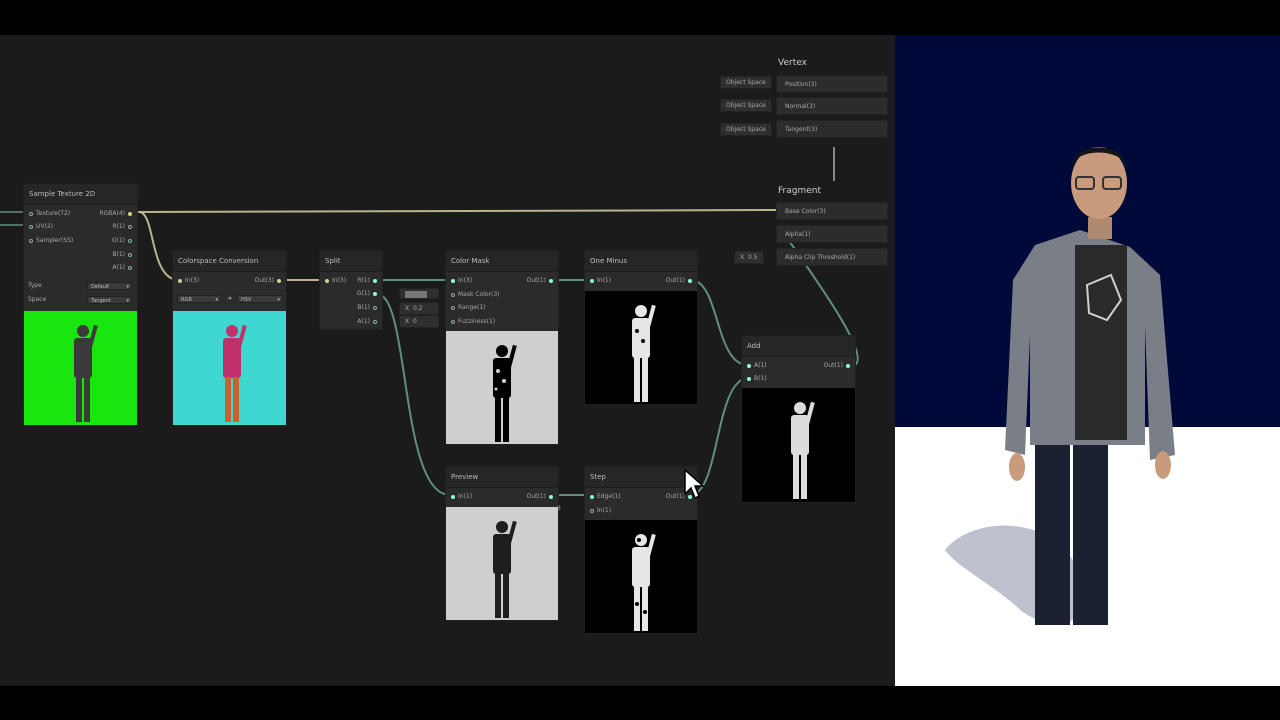 This screenshot has height=720, width=1280. I want to click on add-node: Add A(1) B(1) Out(1), so click(798, 419).